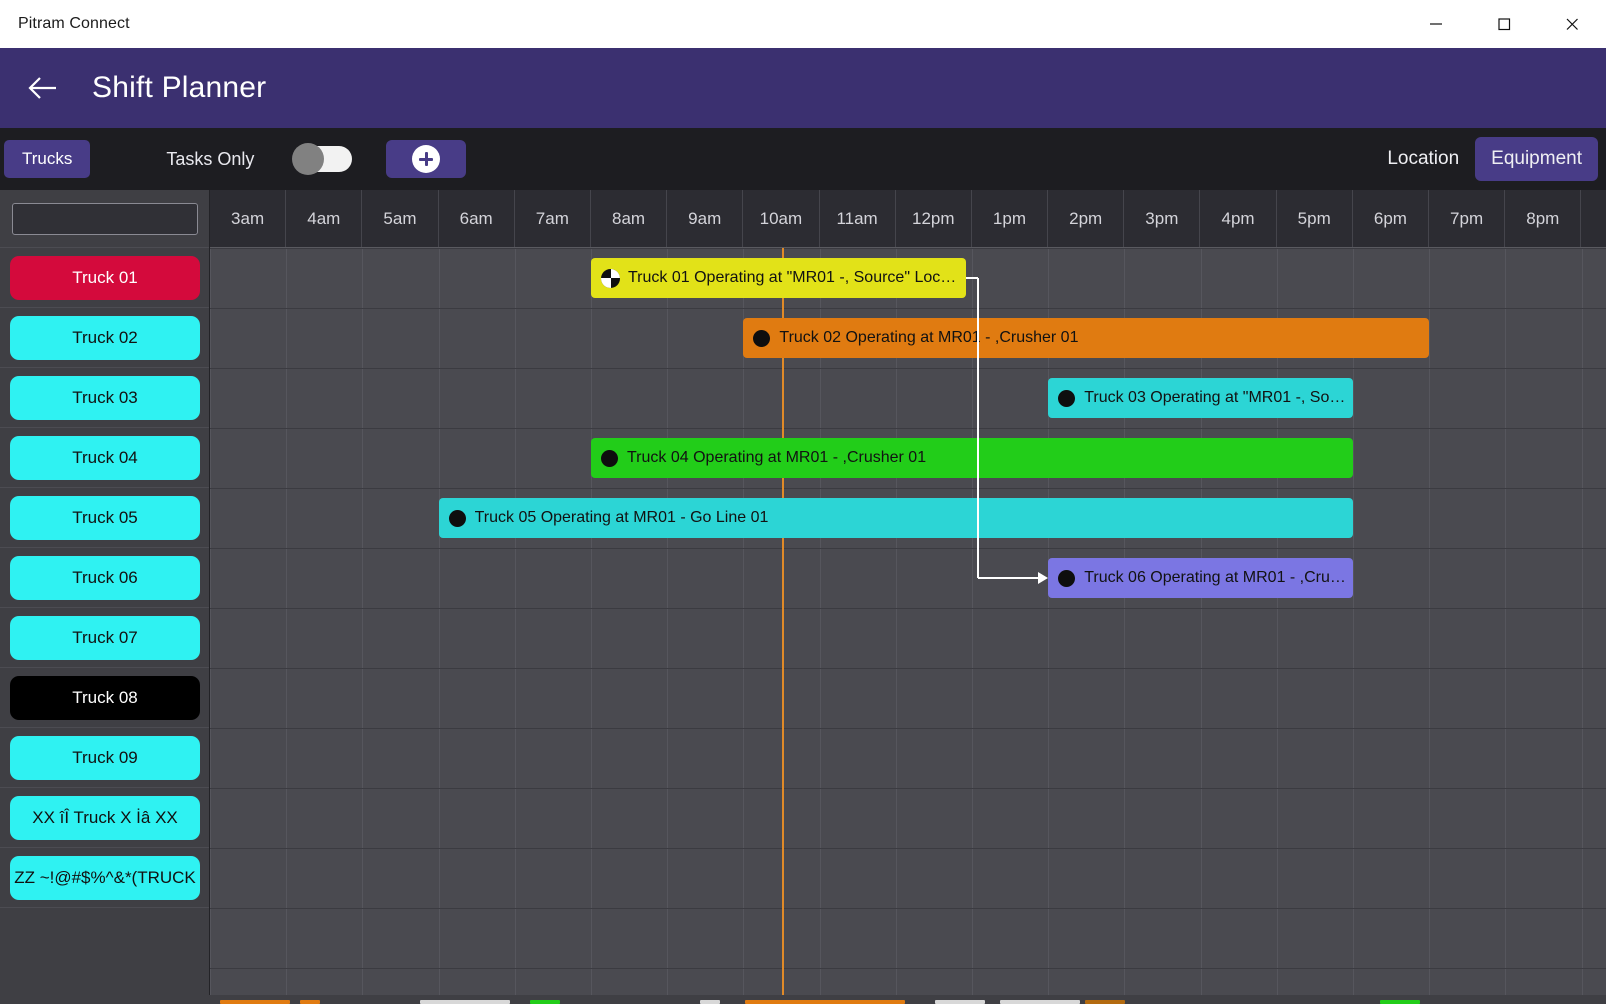 This screenshot has height=1004, width=1606. I want to click on hour-label: 6pm, so click(1390, 218).